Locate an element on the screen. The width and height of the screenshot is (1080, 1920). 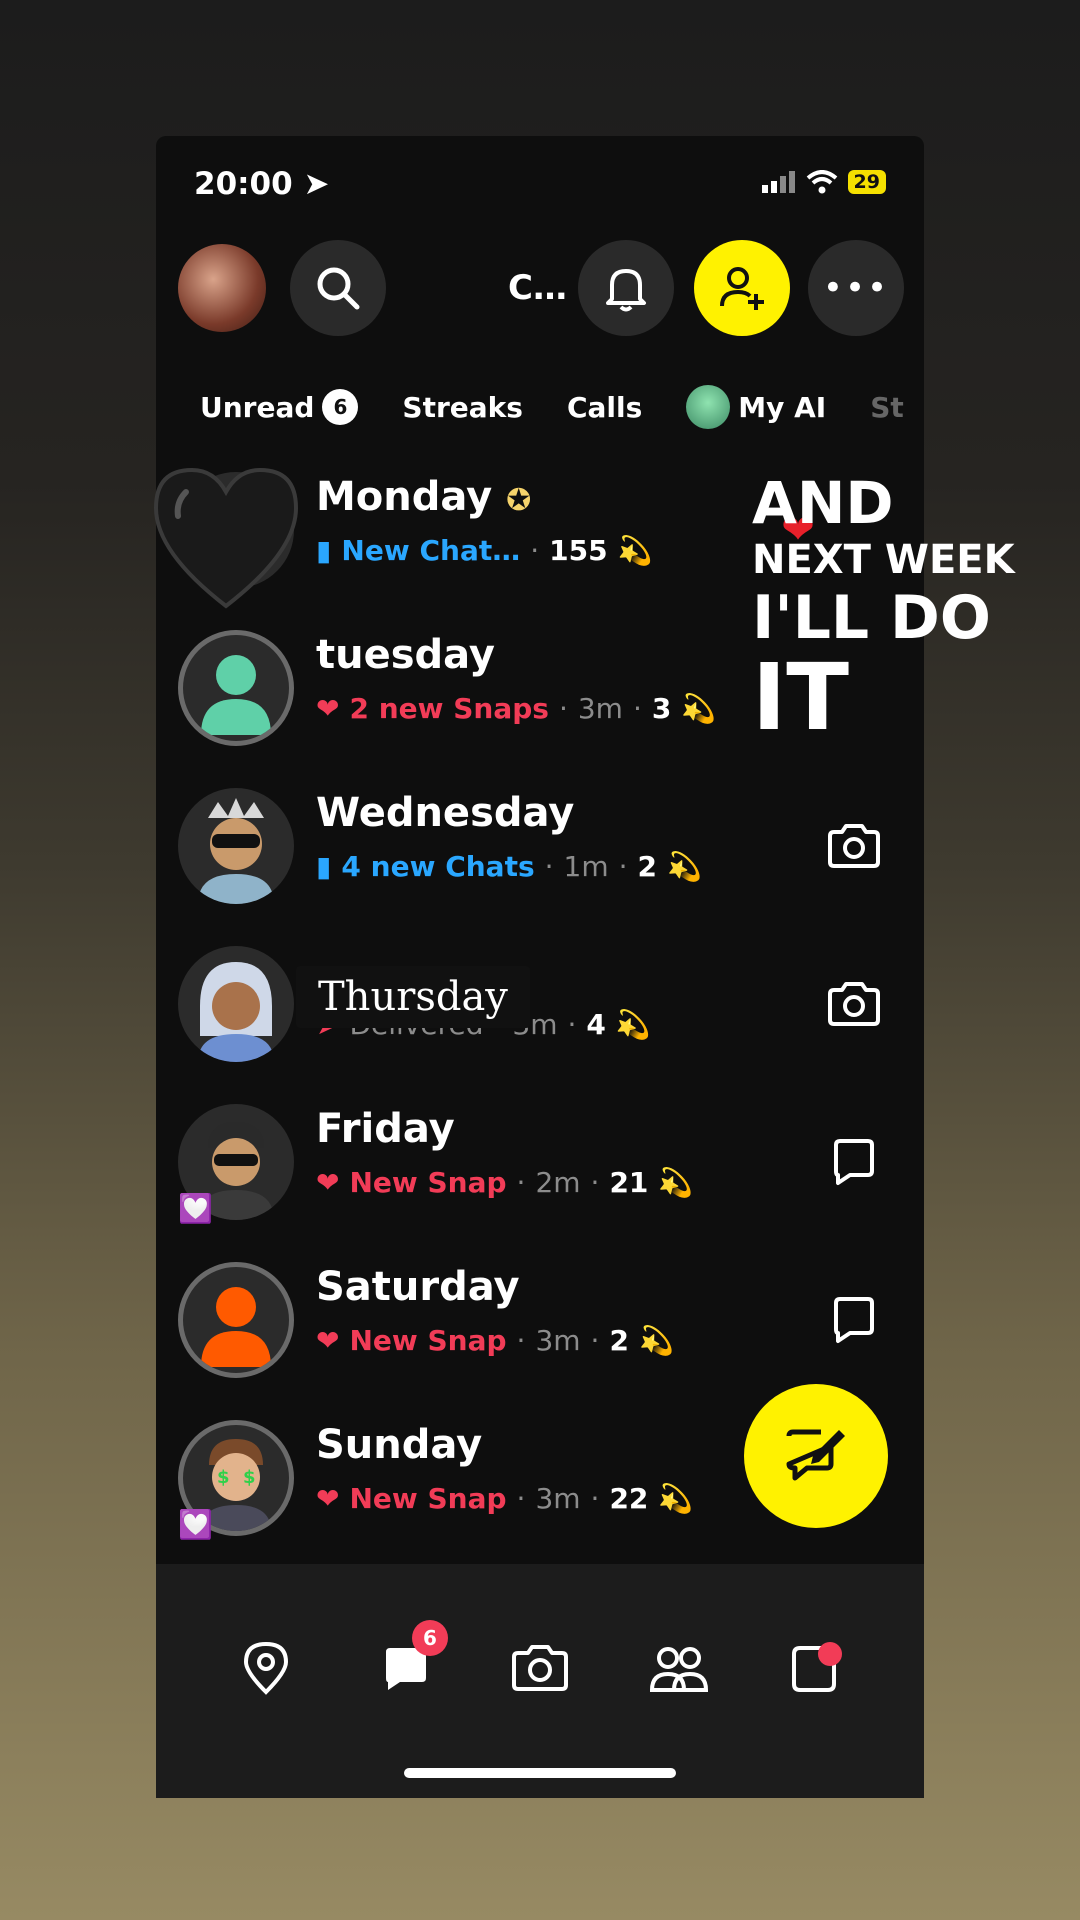
more-dots-icon: ••• is located at coordinates (856, 288).